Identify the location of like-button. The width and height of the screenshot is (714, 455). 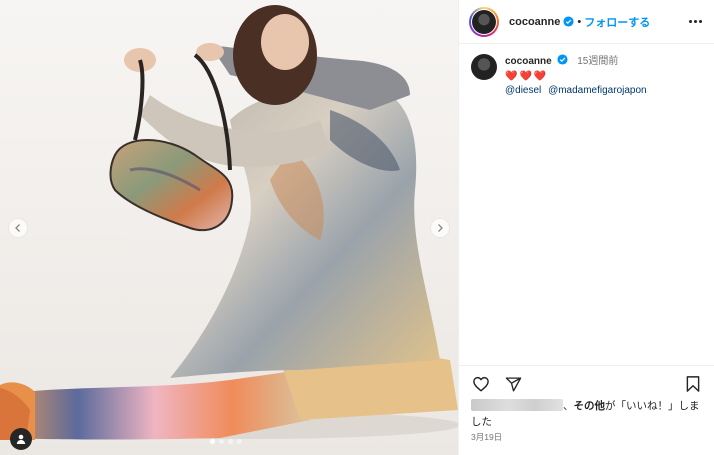
(481, 384).